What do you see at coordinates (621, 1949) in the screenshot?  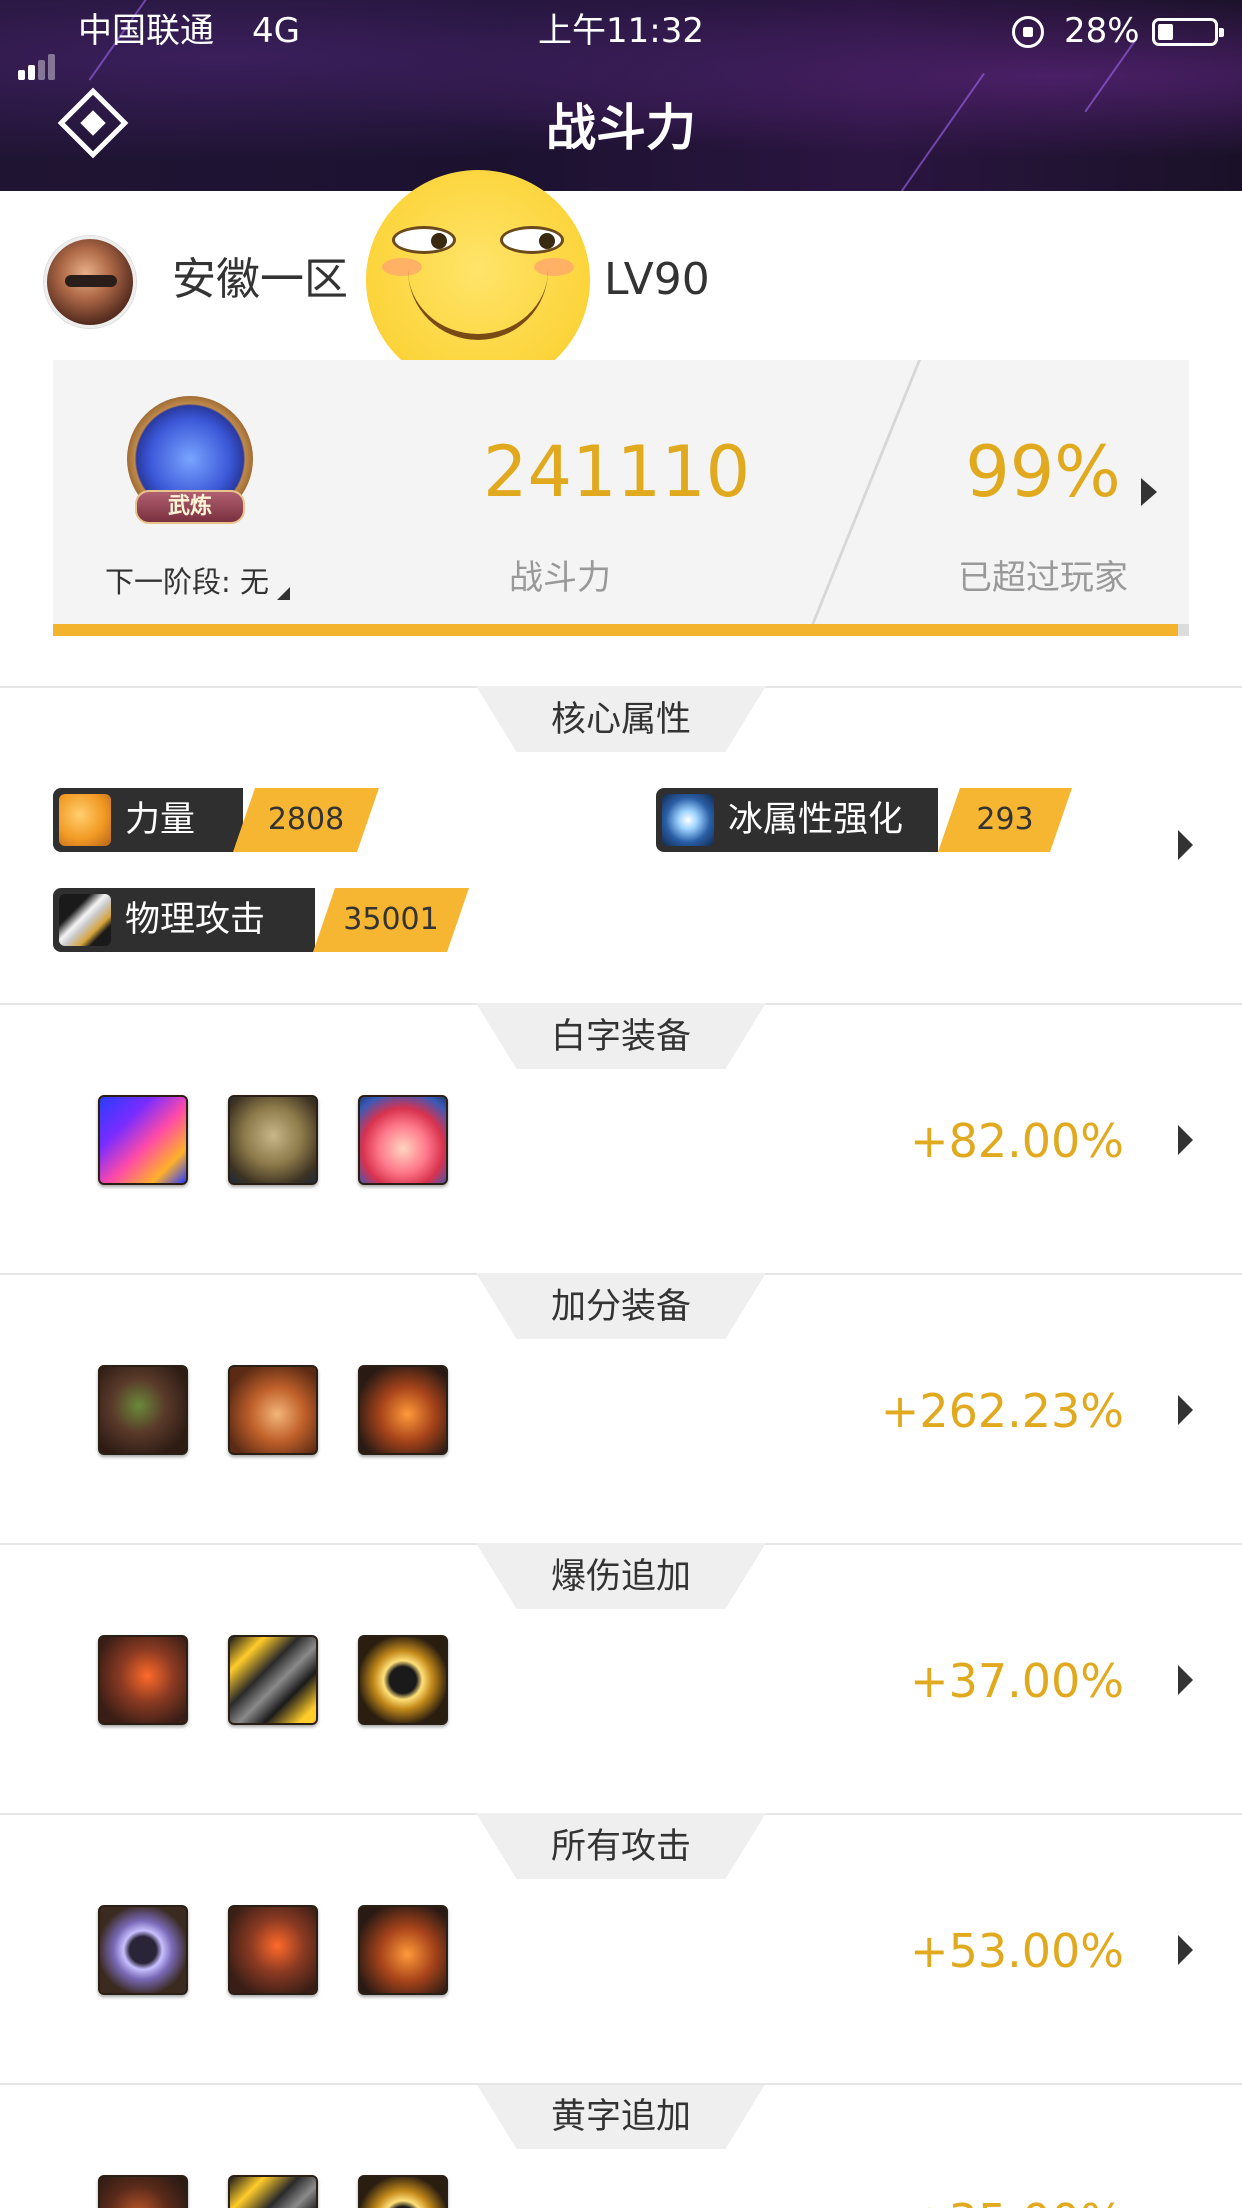 I see `equipment-section-all-attack: 所有攻击 +53.00%` at bounding box center [621, 1949].